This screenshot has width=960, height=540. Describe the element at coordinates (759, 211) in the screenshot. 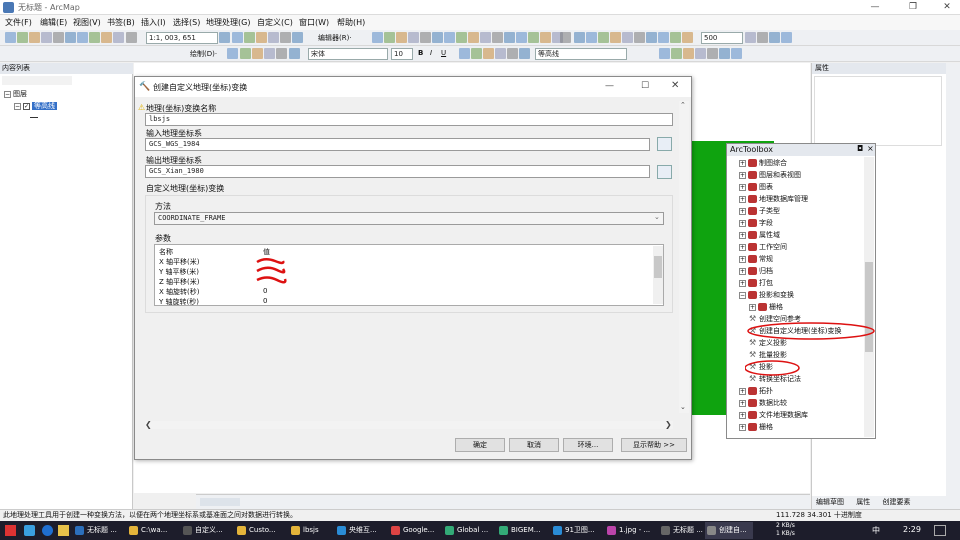

I see `toolbox-item: + 子类型` at that location.